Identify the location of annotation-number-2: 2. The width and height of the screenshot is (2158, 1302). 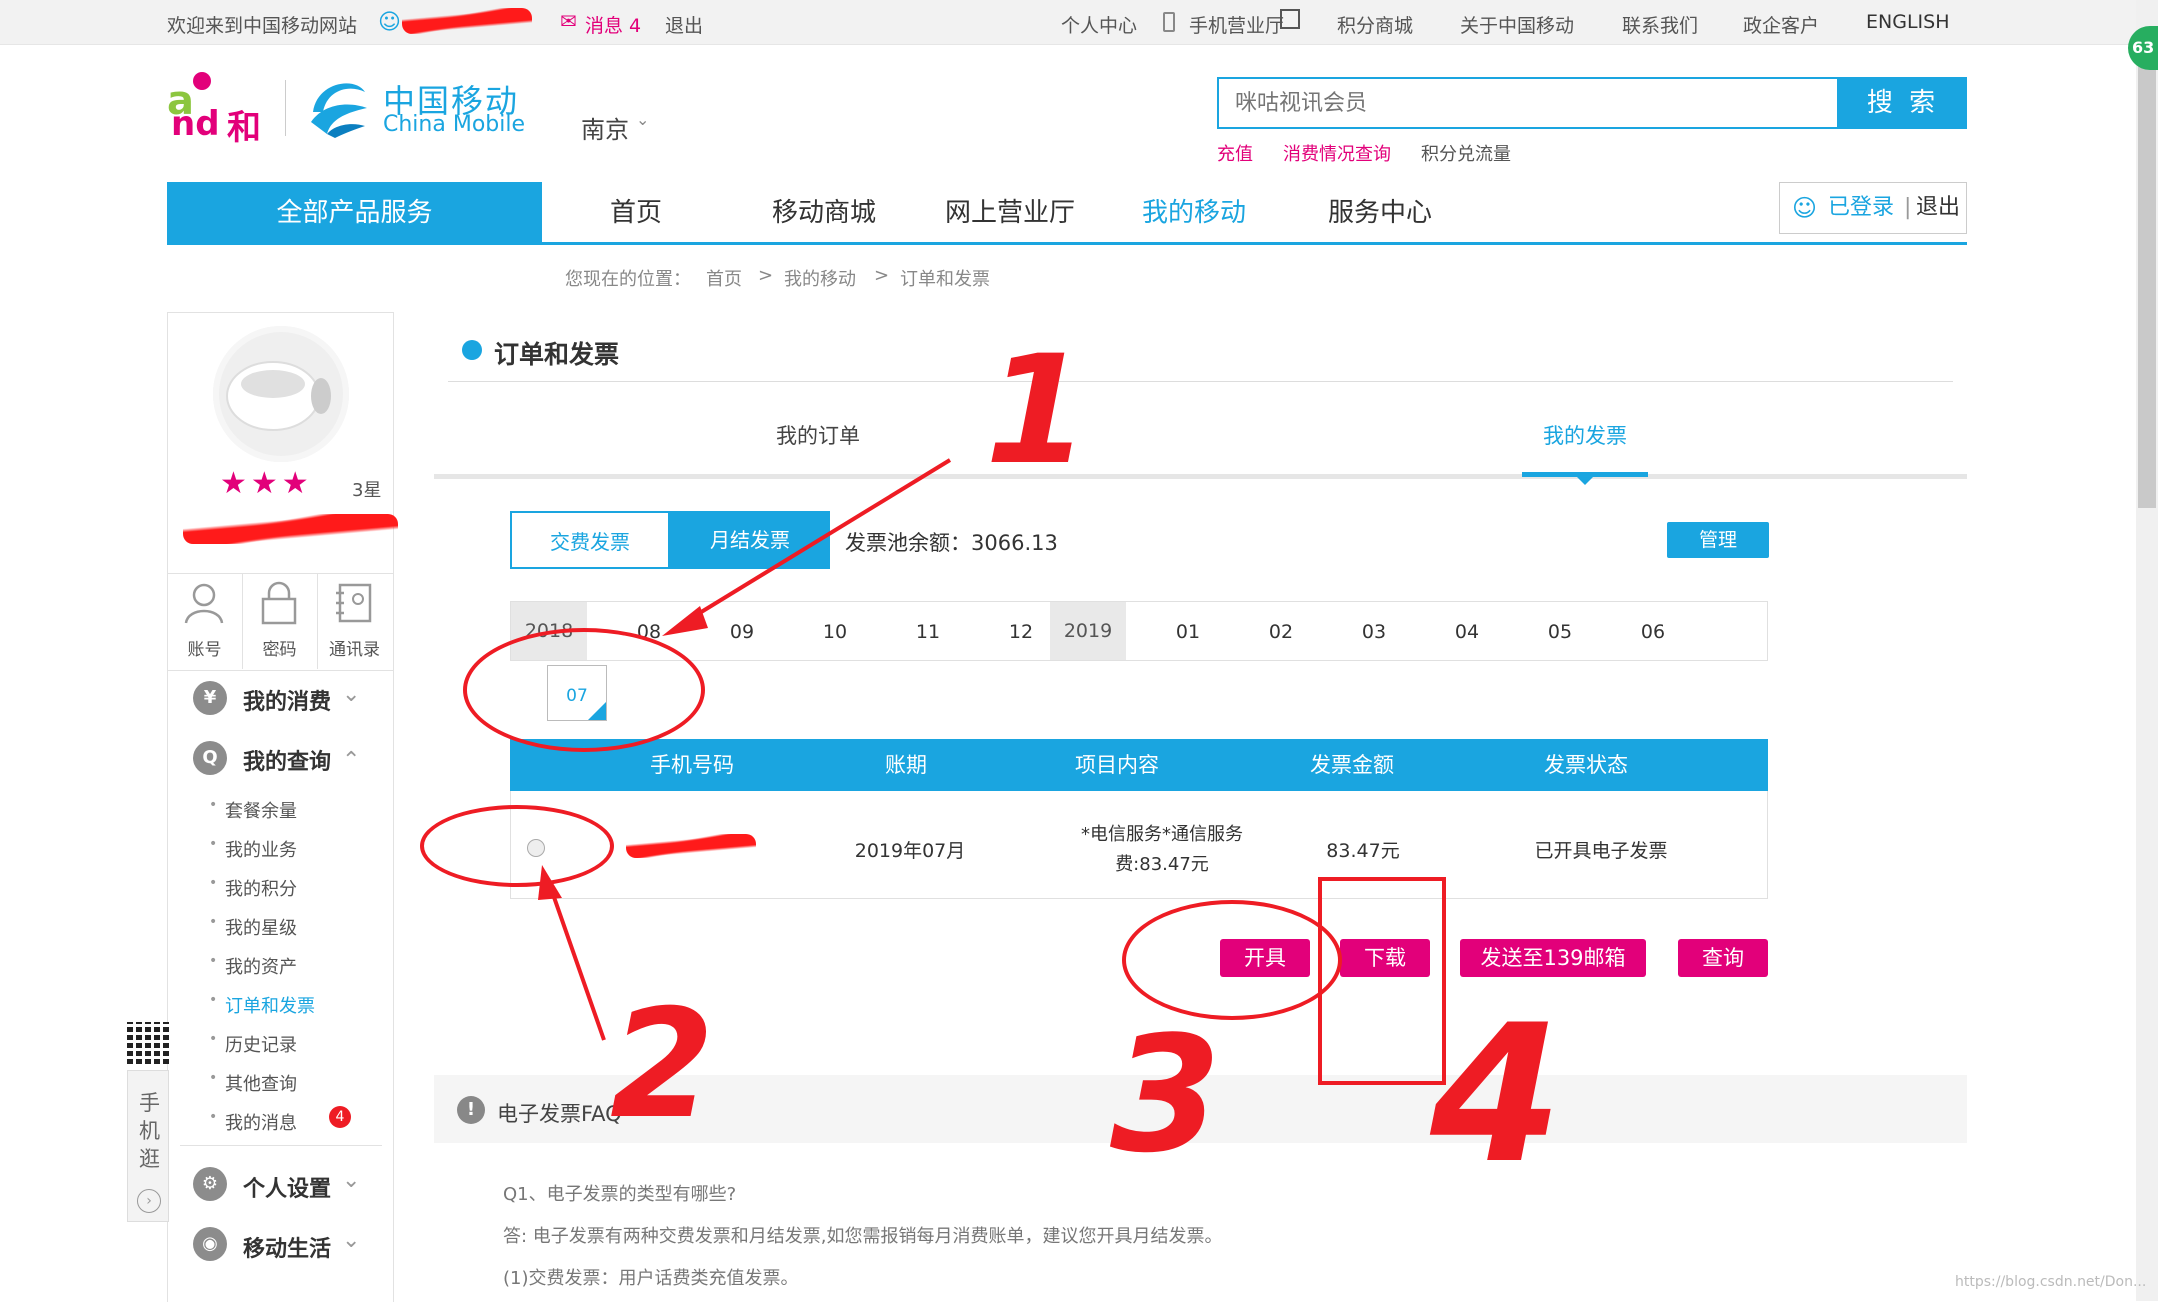
(662, 1065).